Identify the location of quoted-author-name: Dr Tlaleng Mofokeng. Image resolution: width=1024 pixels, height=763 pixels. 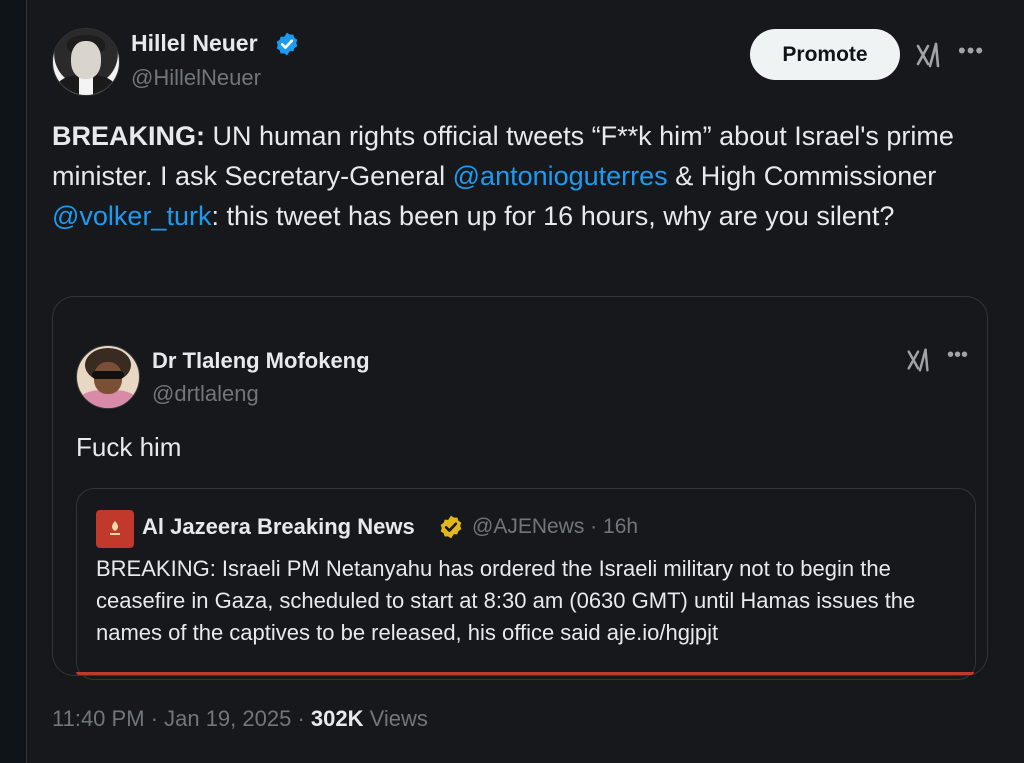
(261, 361).